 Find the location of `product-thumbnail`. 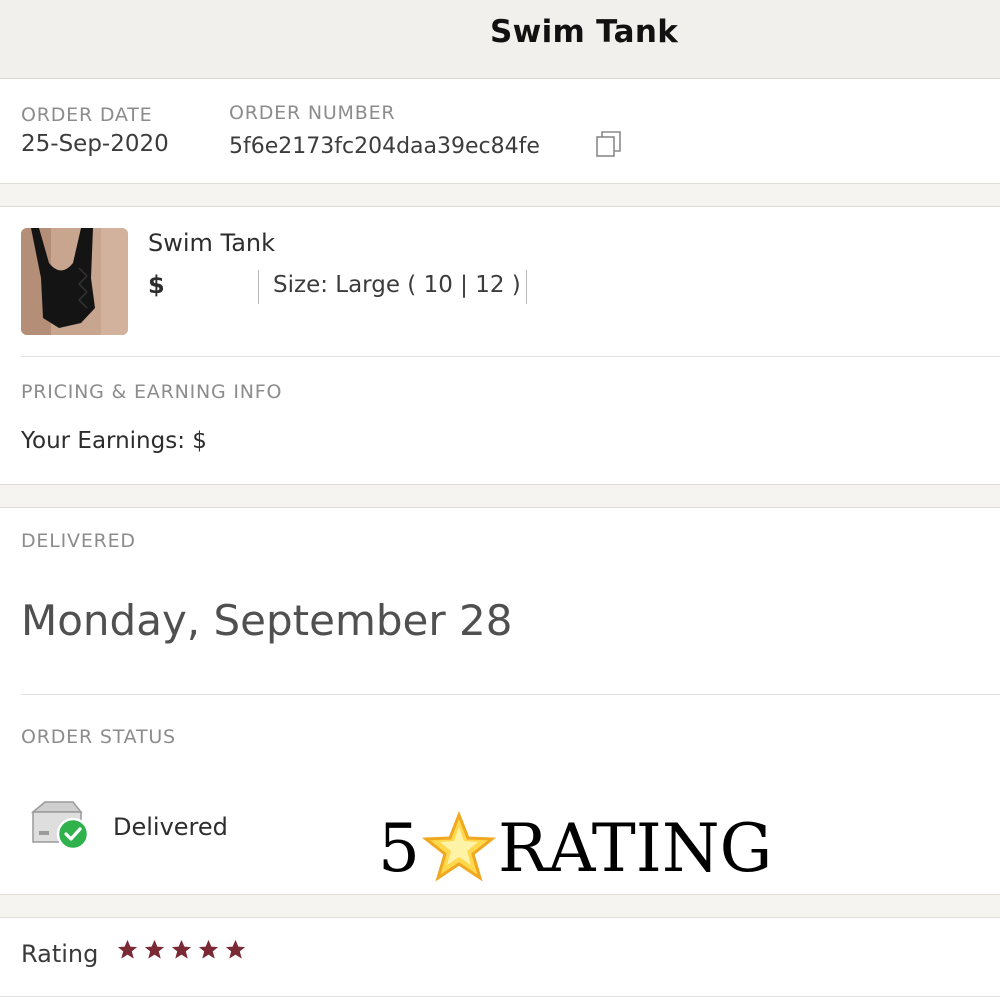

product-thumbnail is located at coordinates (74, 281).